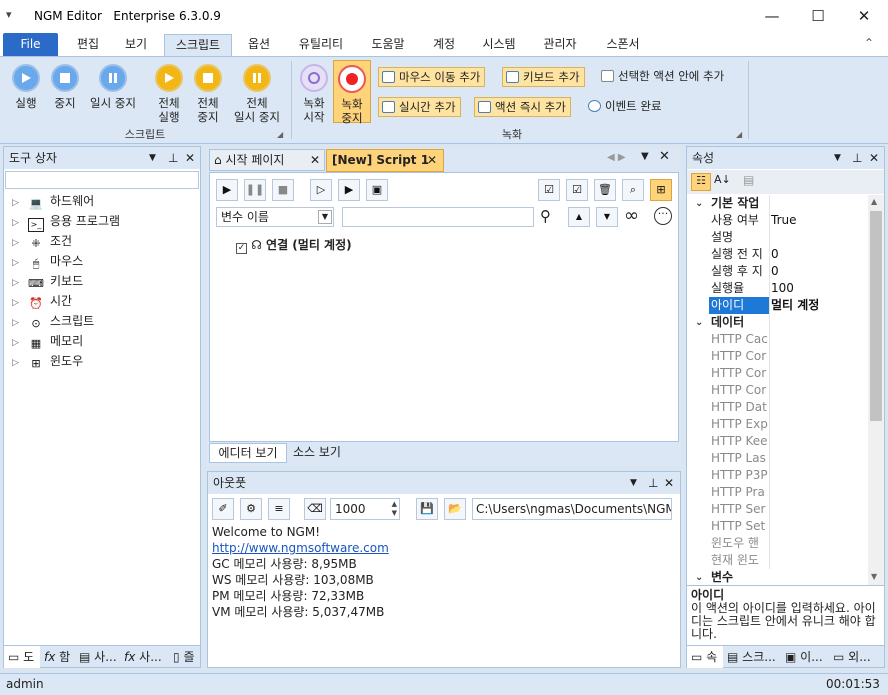 Image resolution: width=888 pixels, height=695 pixels. I want to click on node-checkbox: ✓, so click(241, 248).